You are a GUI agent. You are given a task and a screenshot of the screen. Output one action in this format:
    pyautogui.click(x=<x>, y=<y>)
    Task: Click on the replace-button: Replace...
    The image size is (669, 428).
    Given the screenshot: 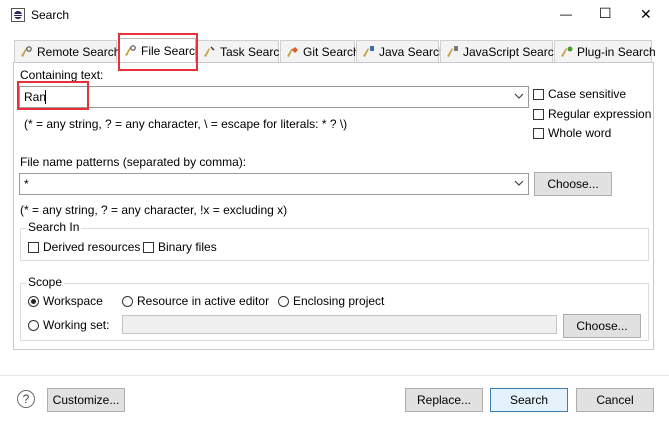 What is the action you would take?
    pyautogui.click(x=444, y=400)
    